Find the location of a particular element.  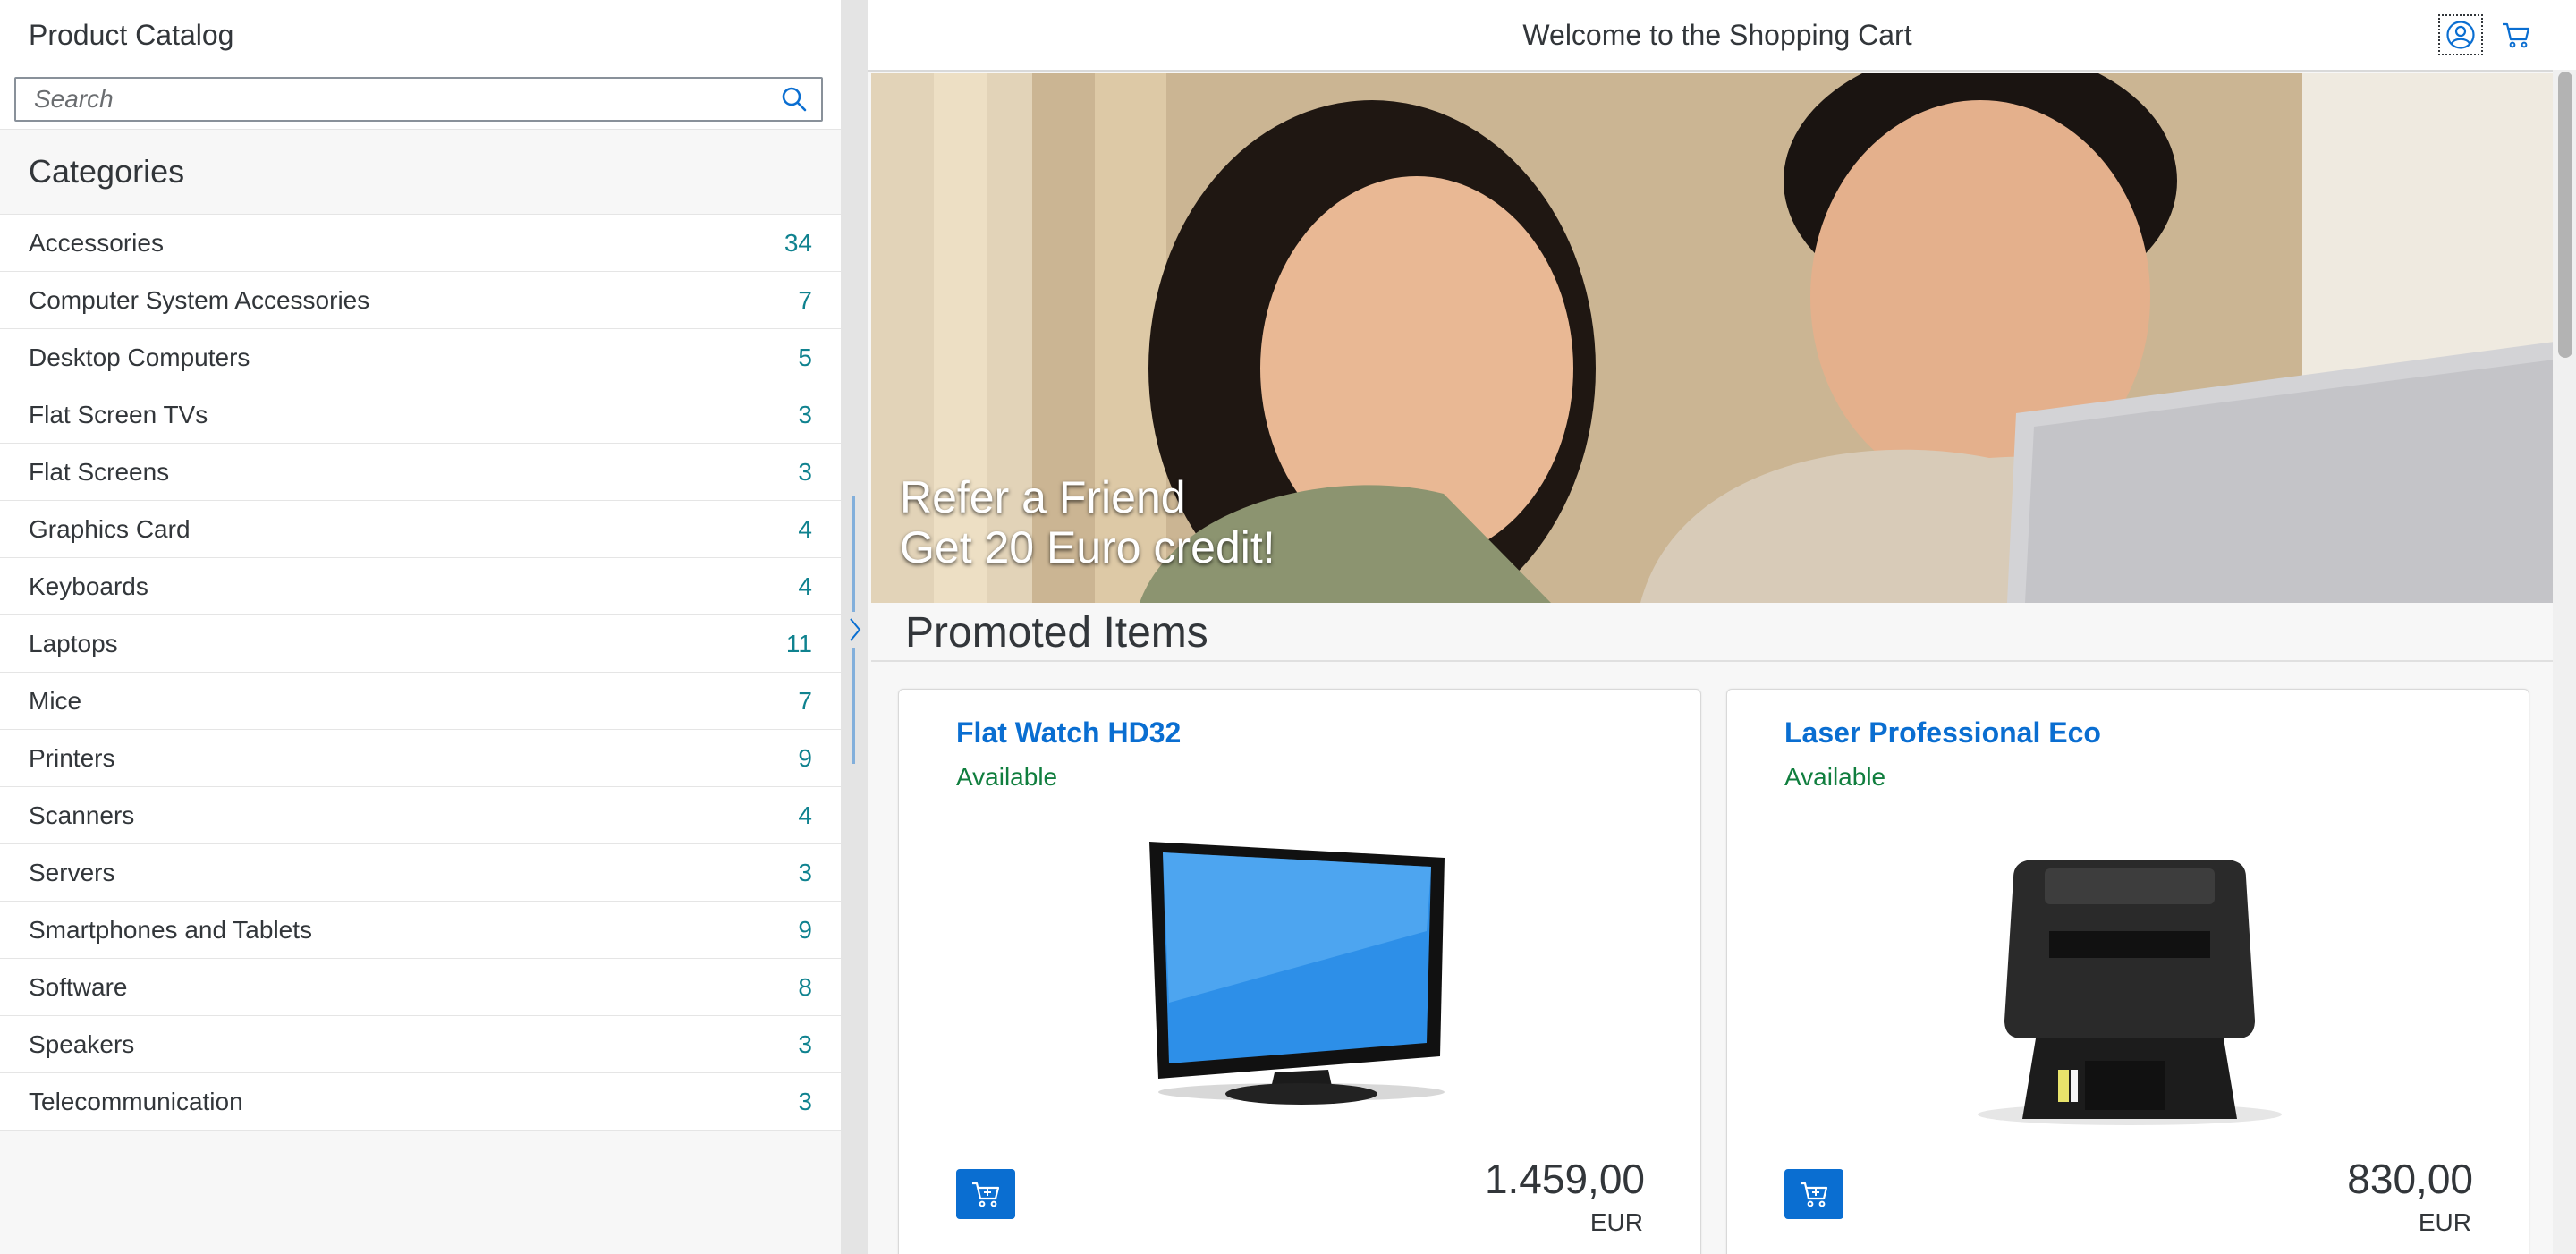

category-count: 8 is located at coordinates (805, 986).